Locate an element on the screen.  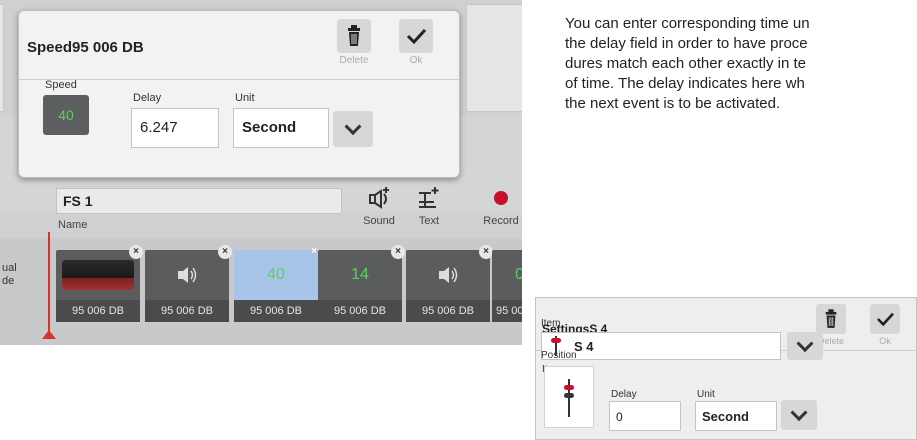
header-divider is located at coordinates (239, 79).